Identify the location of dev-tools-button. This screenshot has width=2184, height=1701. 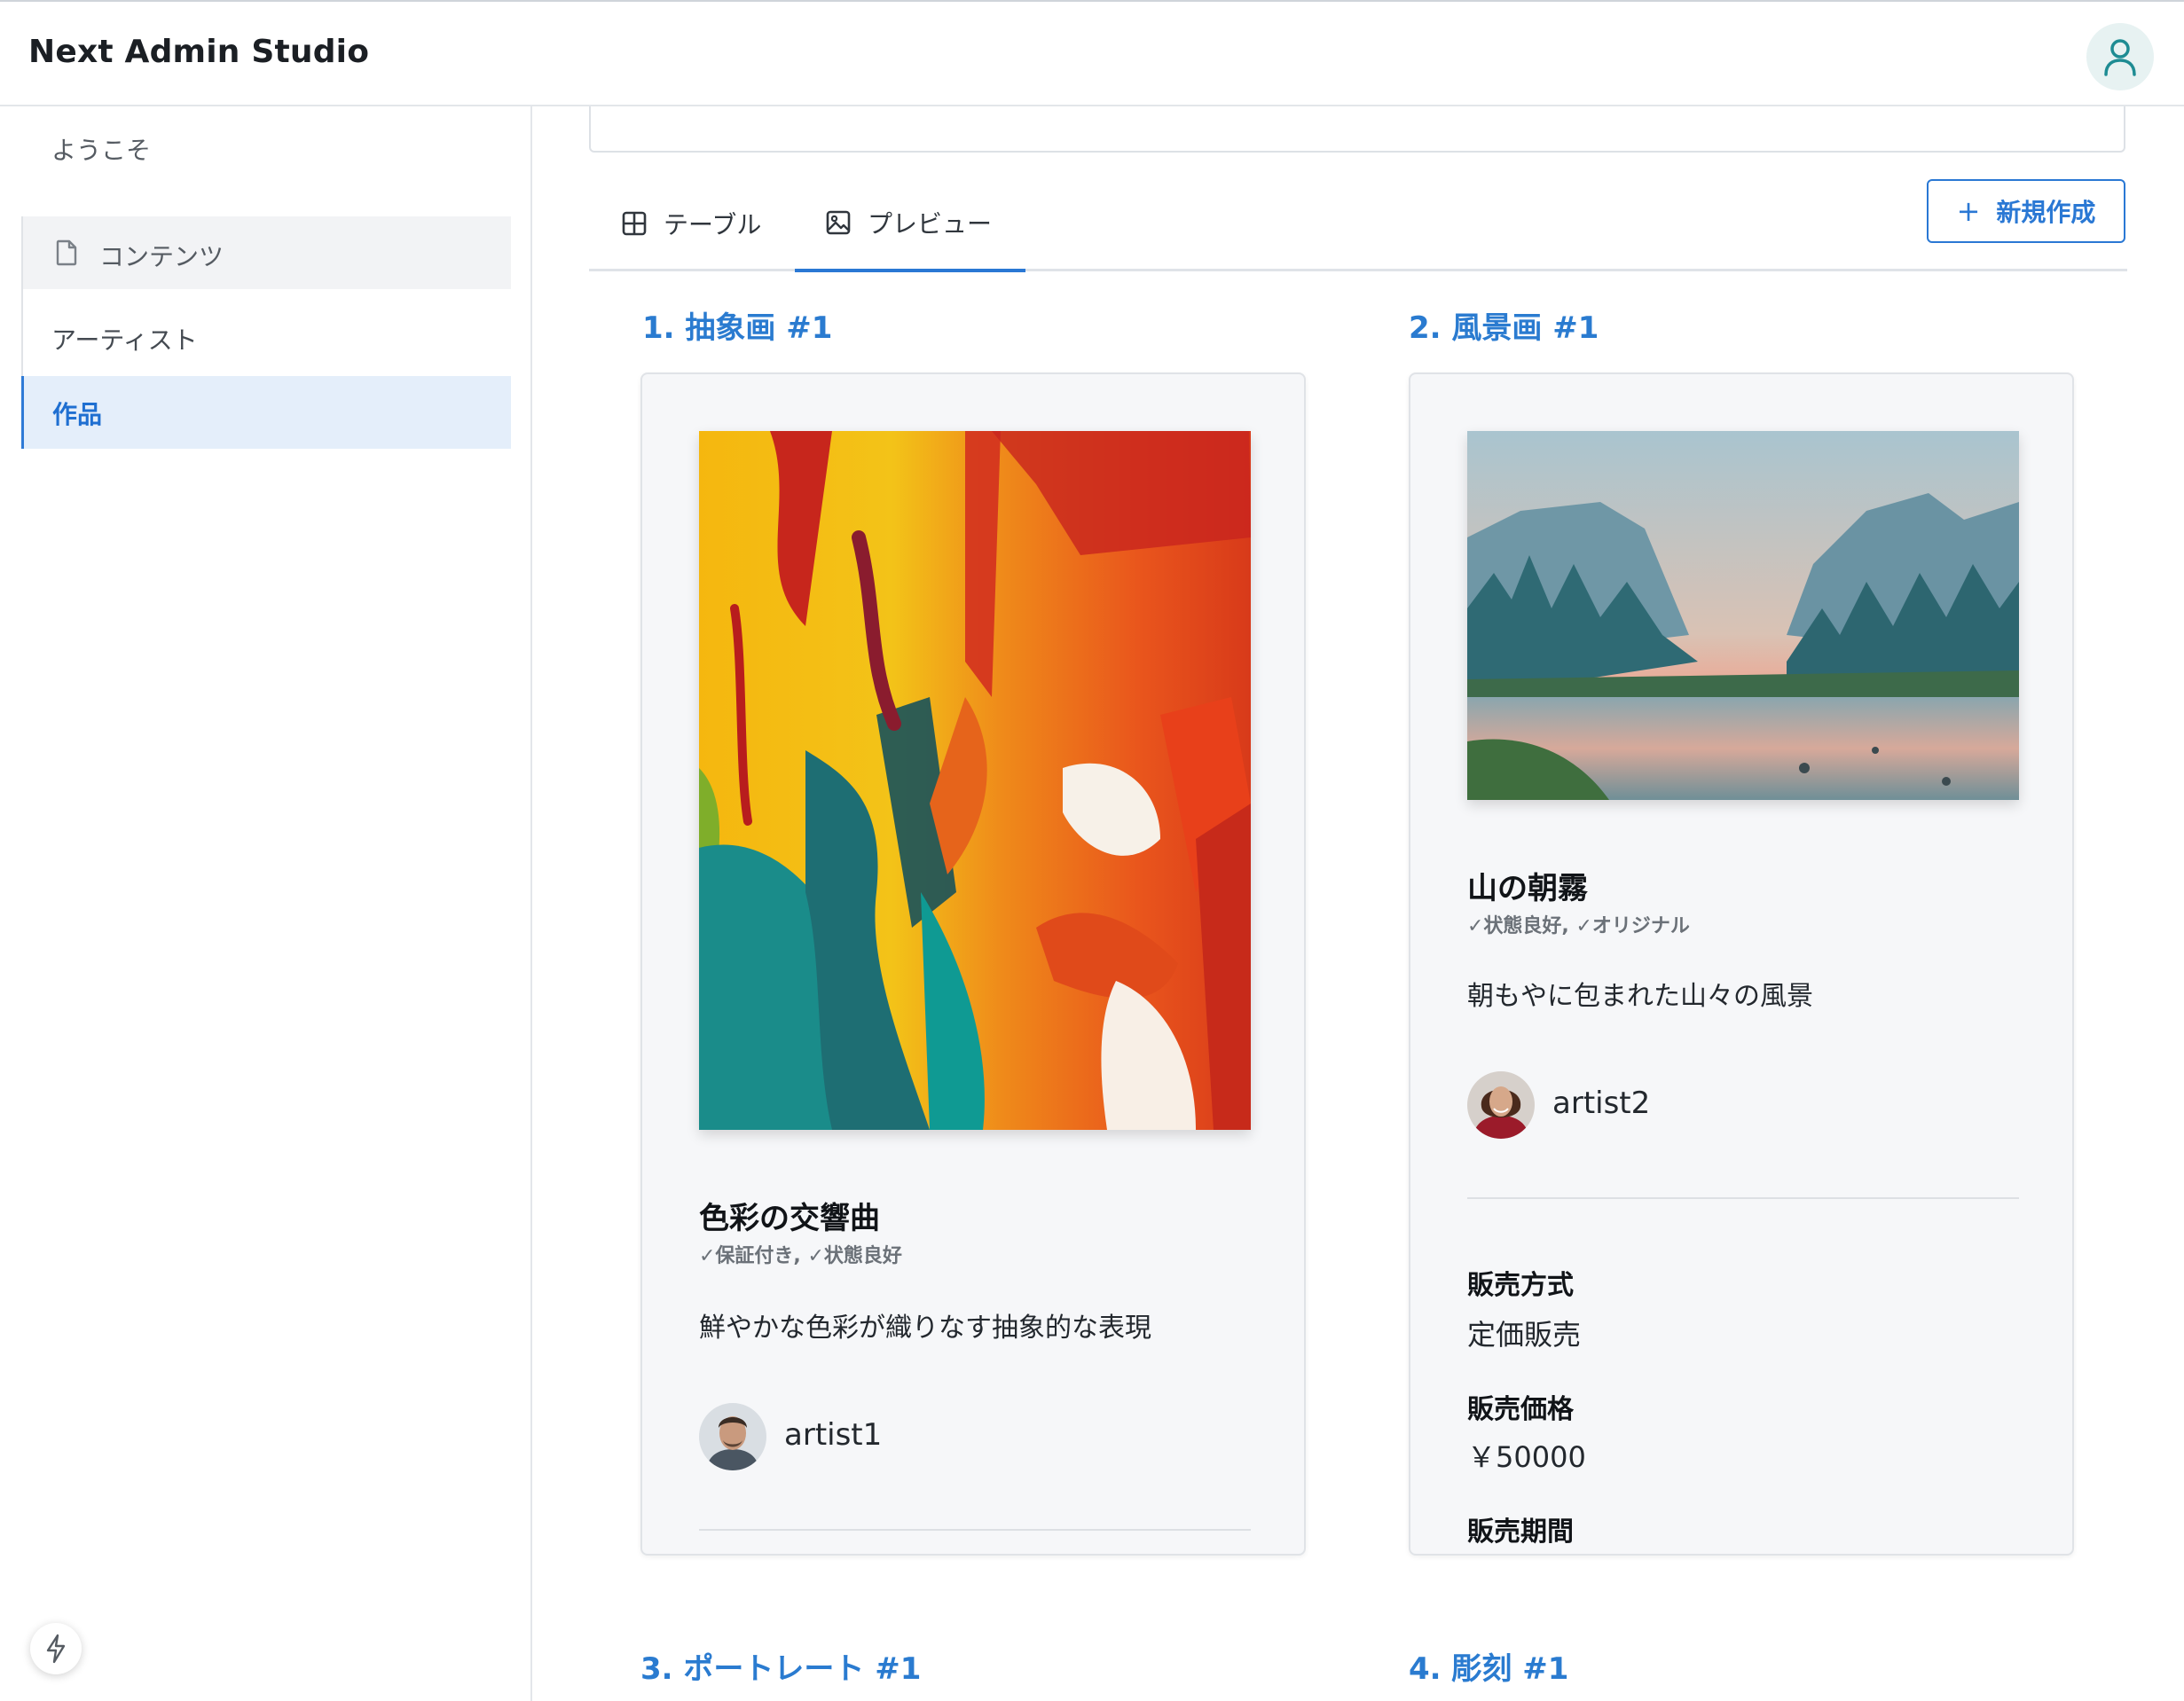
(56, 1648).